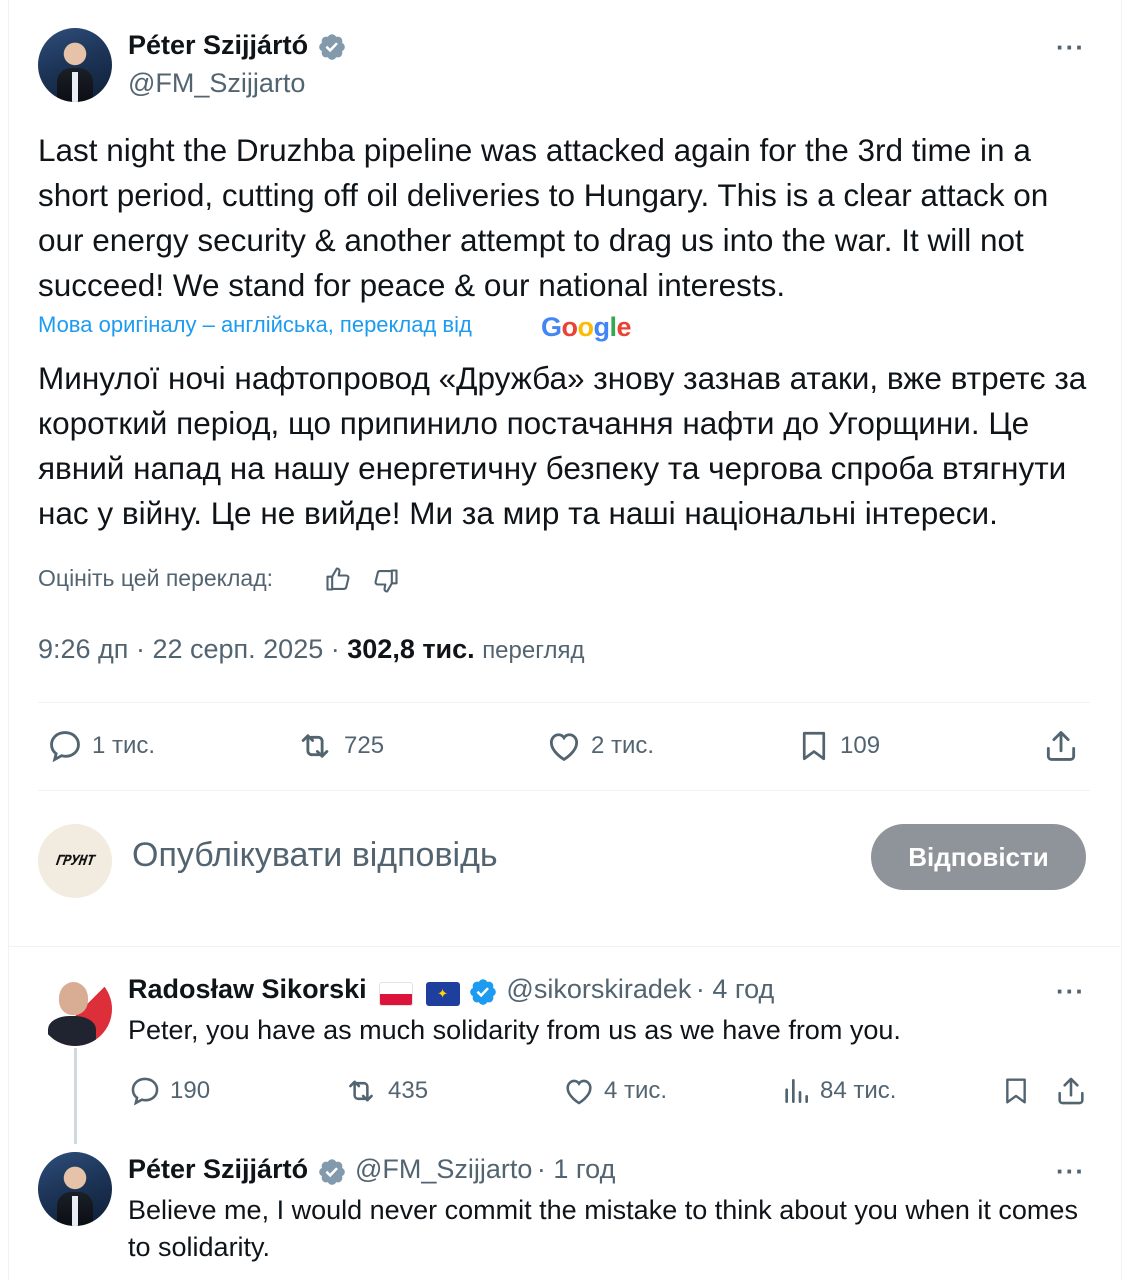 This screenshot has height=1280, width=1126. What do you see at coordinates (386, 581) in the screenshot?
I see `thumbs-down-icon` at bounding box center [386, 581].